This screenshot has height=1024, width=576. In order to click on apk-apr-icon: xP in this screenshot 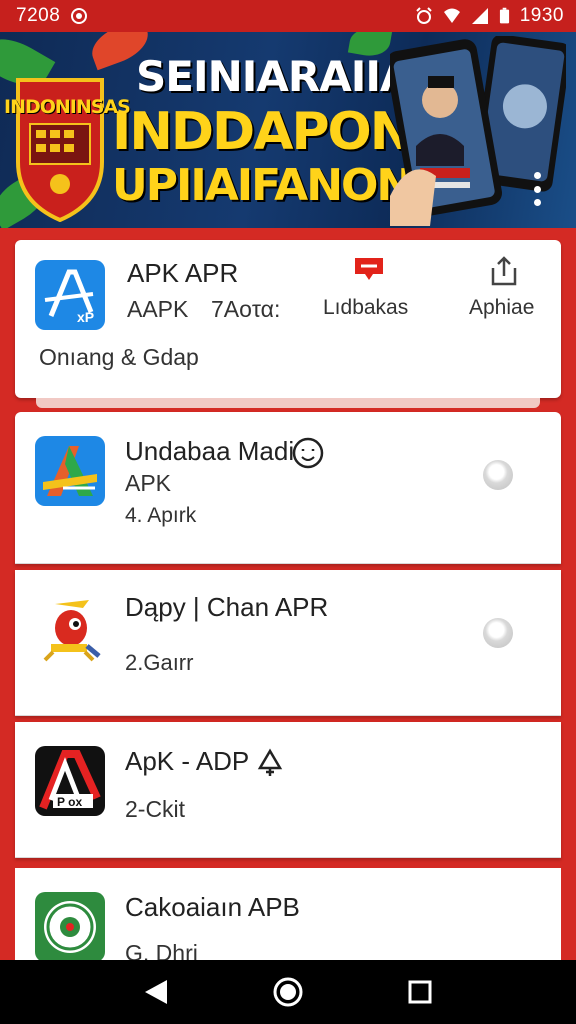, I will do `click(70, 295)`.